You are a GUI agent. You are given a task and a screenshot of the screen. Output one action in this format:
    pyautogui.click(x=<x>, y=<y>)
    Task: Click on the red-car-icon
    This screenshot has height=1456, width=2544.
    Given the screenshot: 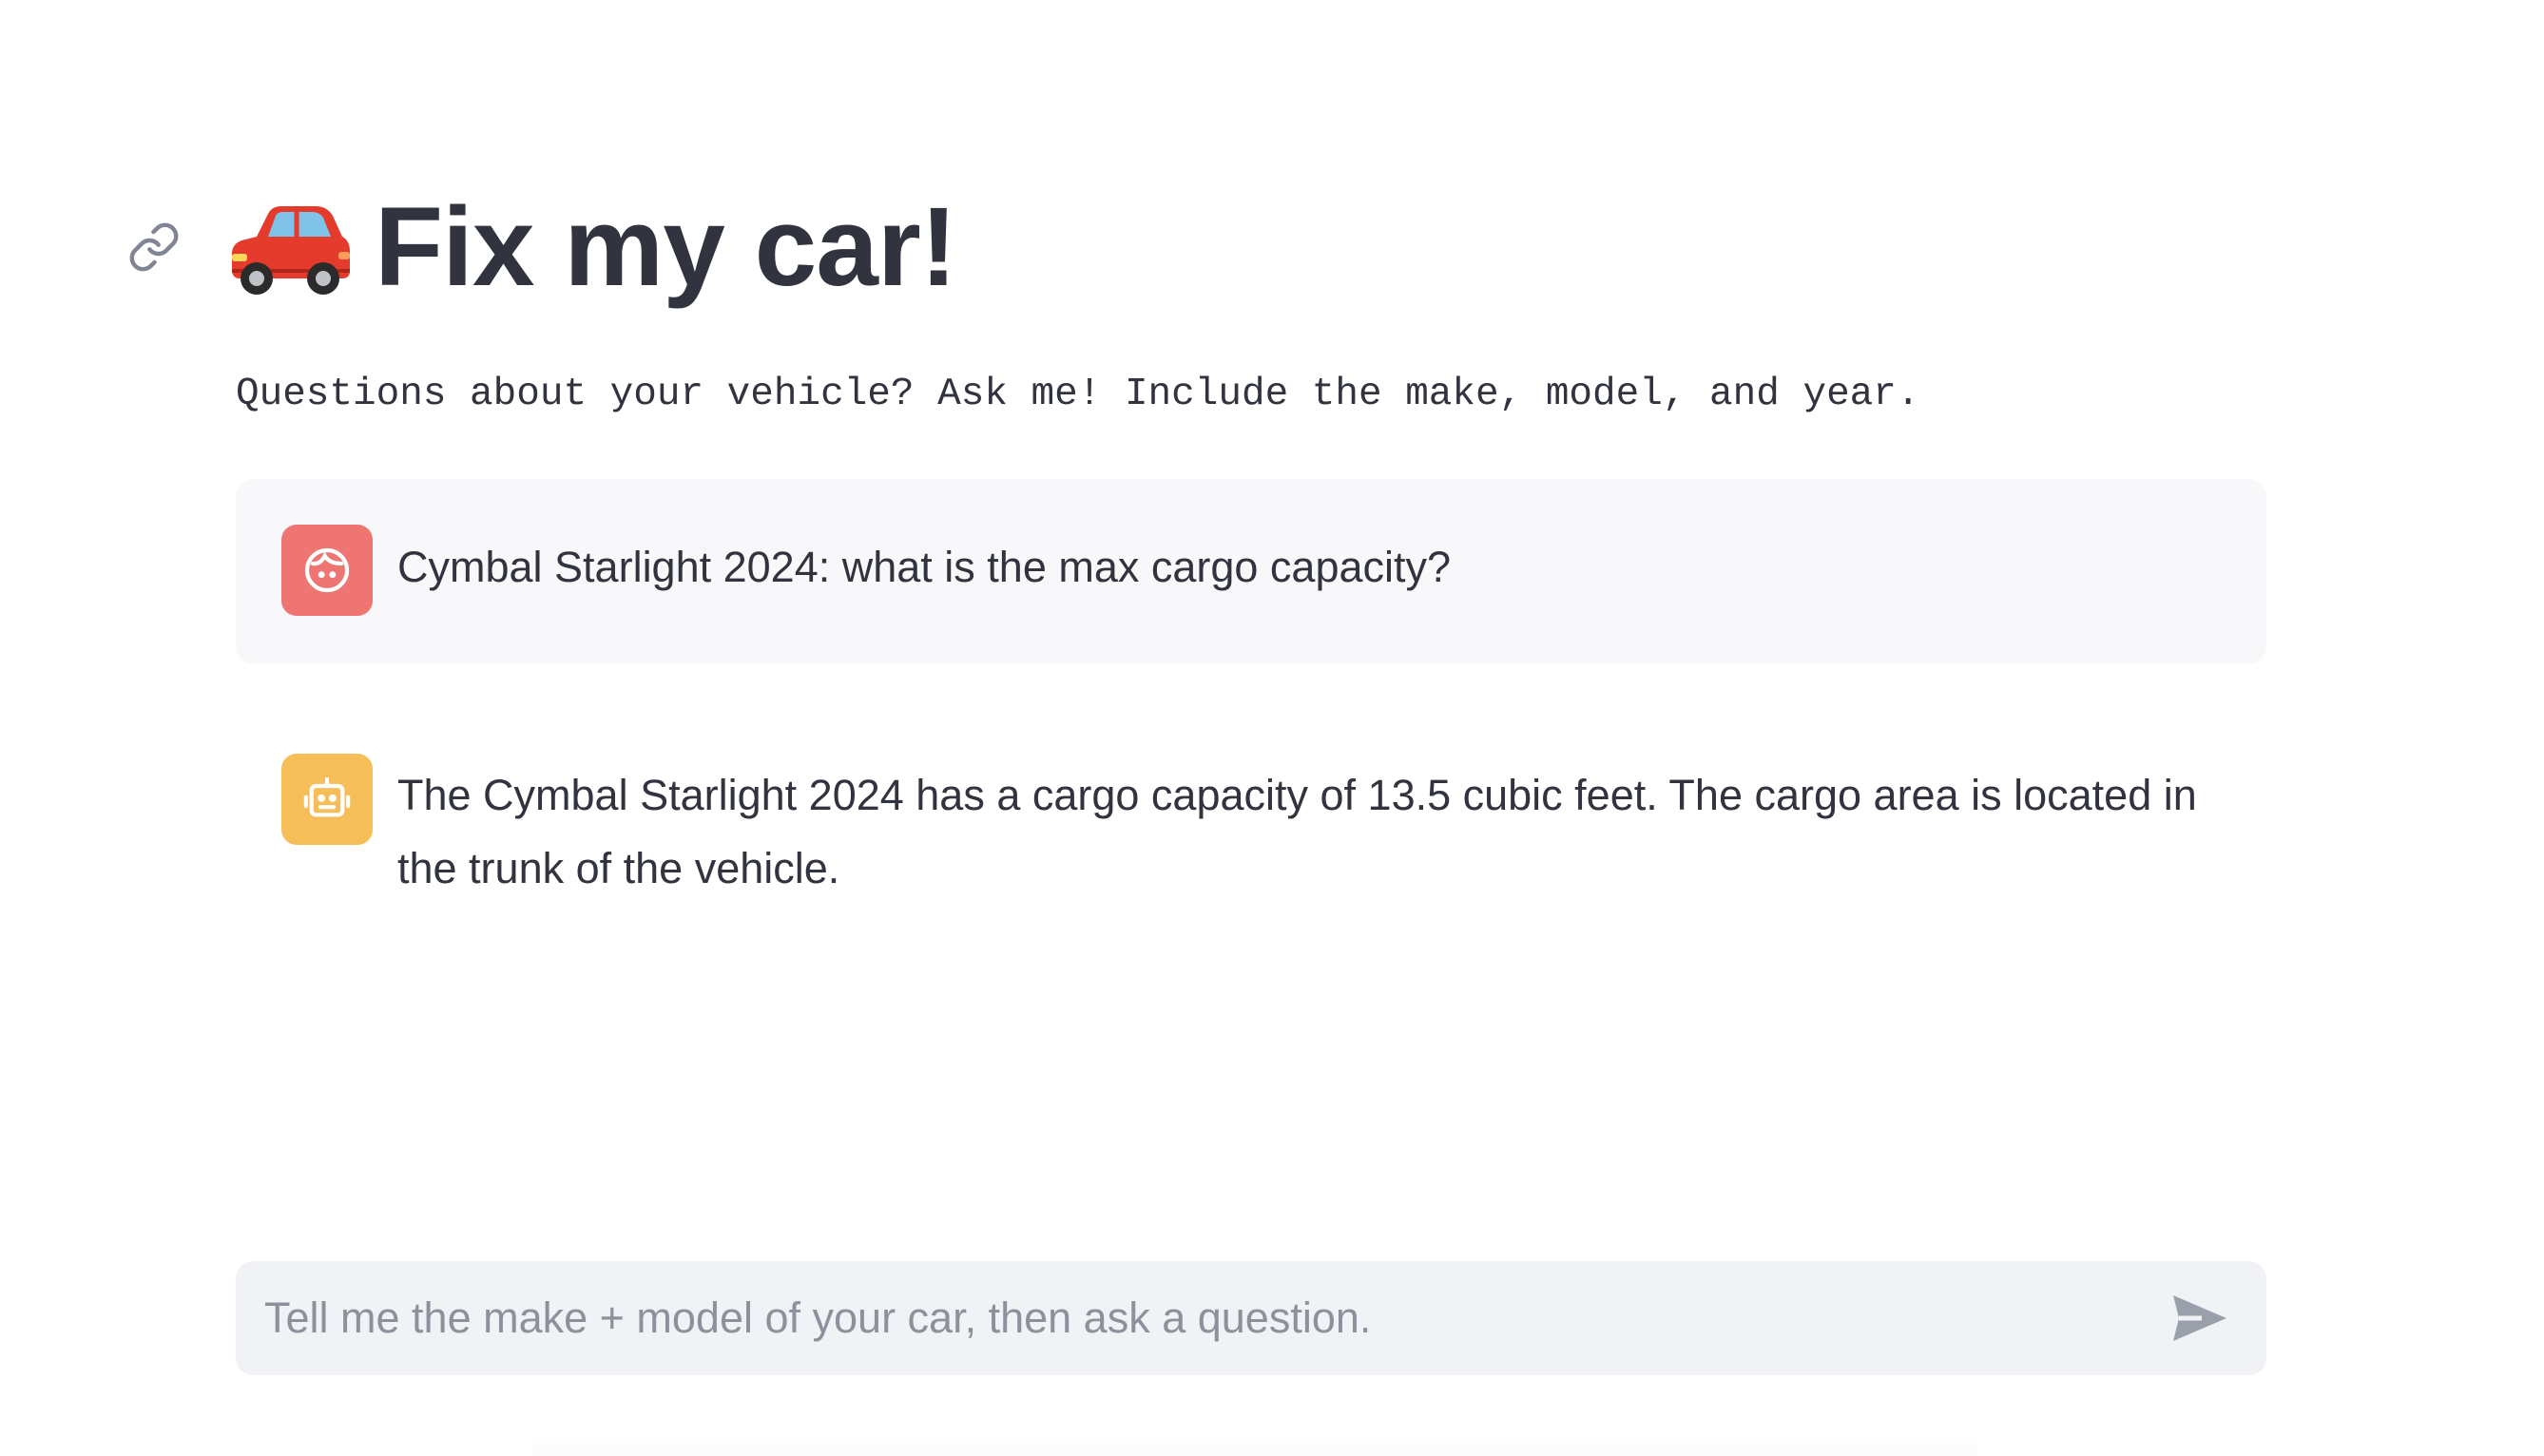 What is the action you would take?
    pyautogui.click(x=291, y=251)
    